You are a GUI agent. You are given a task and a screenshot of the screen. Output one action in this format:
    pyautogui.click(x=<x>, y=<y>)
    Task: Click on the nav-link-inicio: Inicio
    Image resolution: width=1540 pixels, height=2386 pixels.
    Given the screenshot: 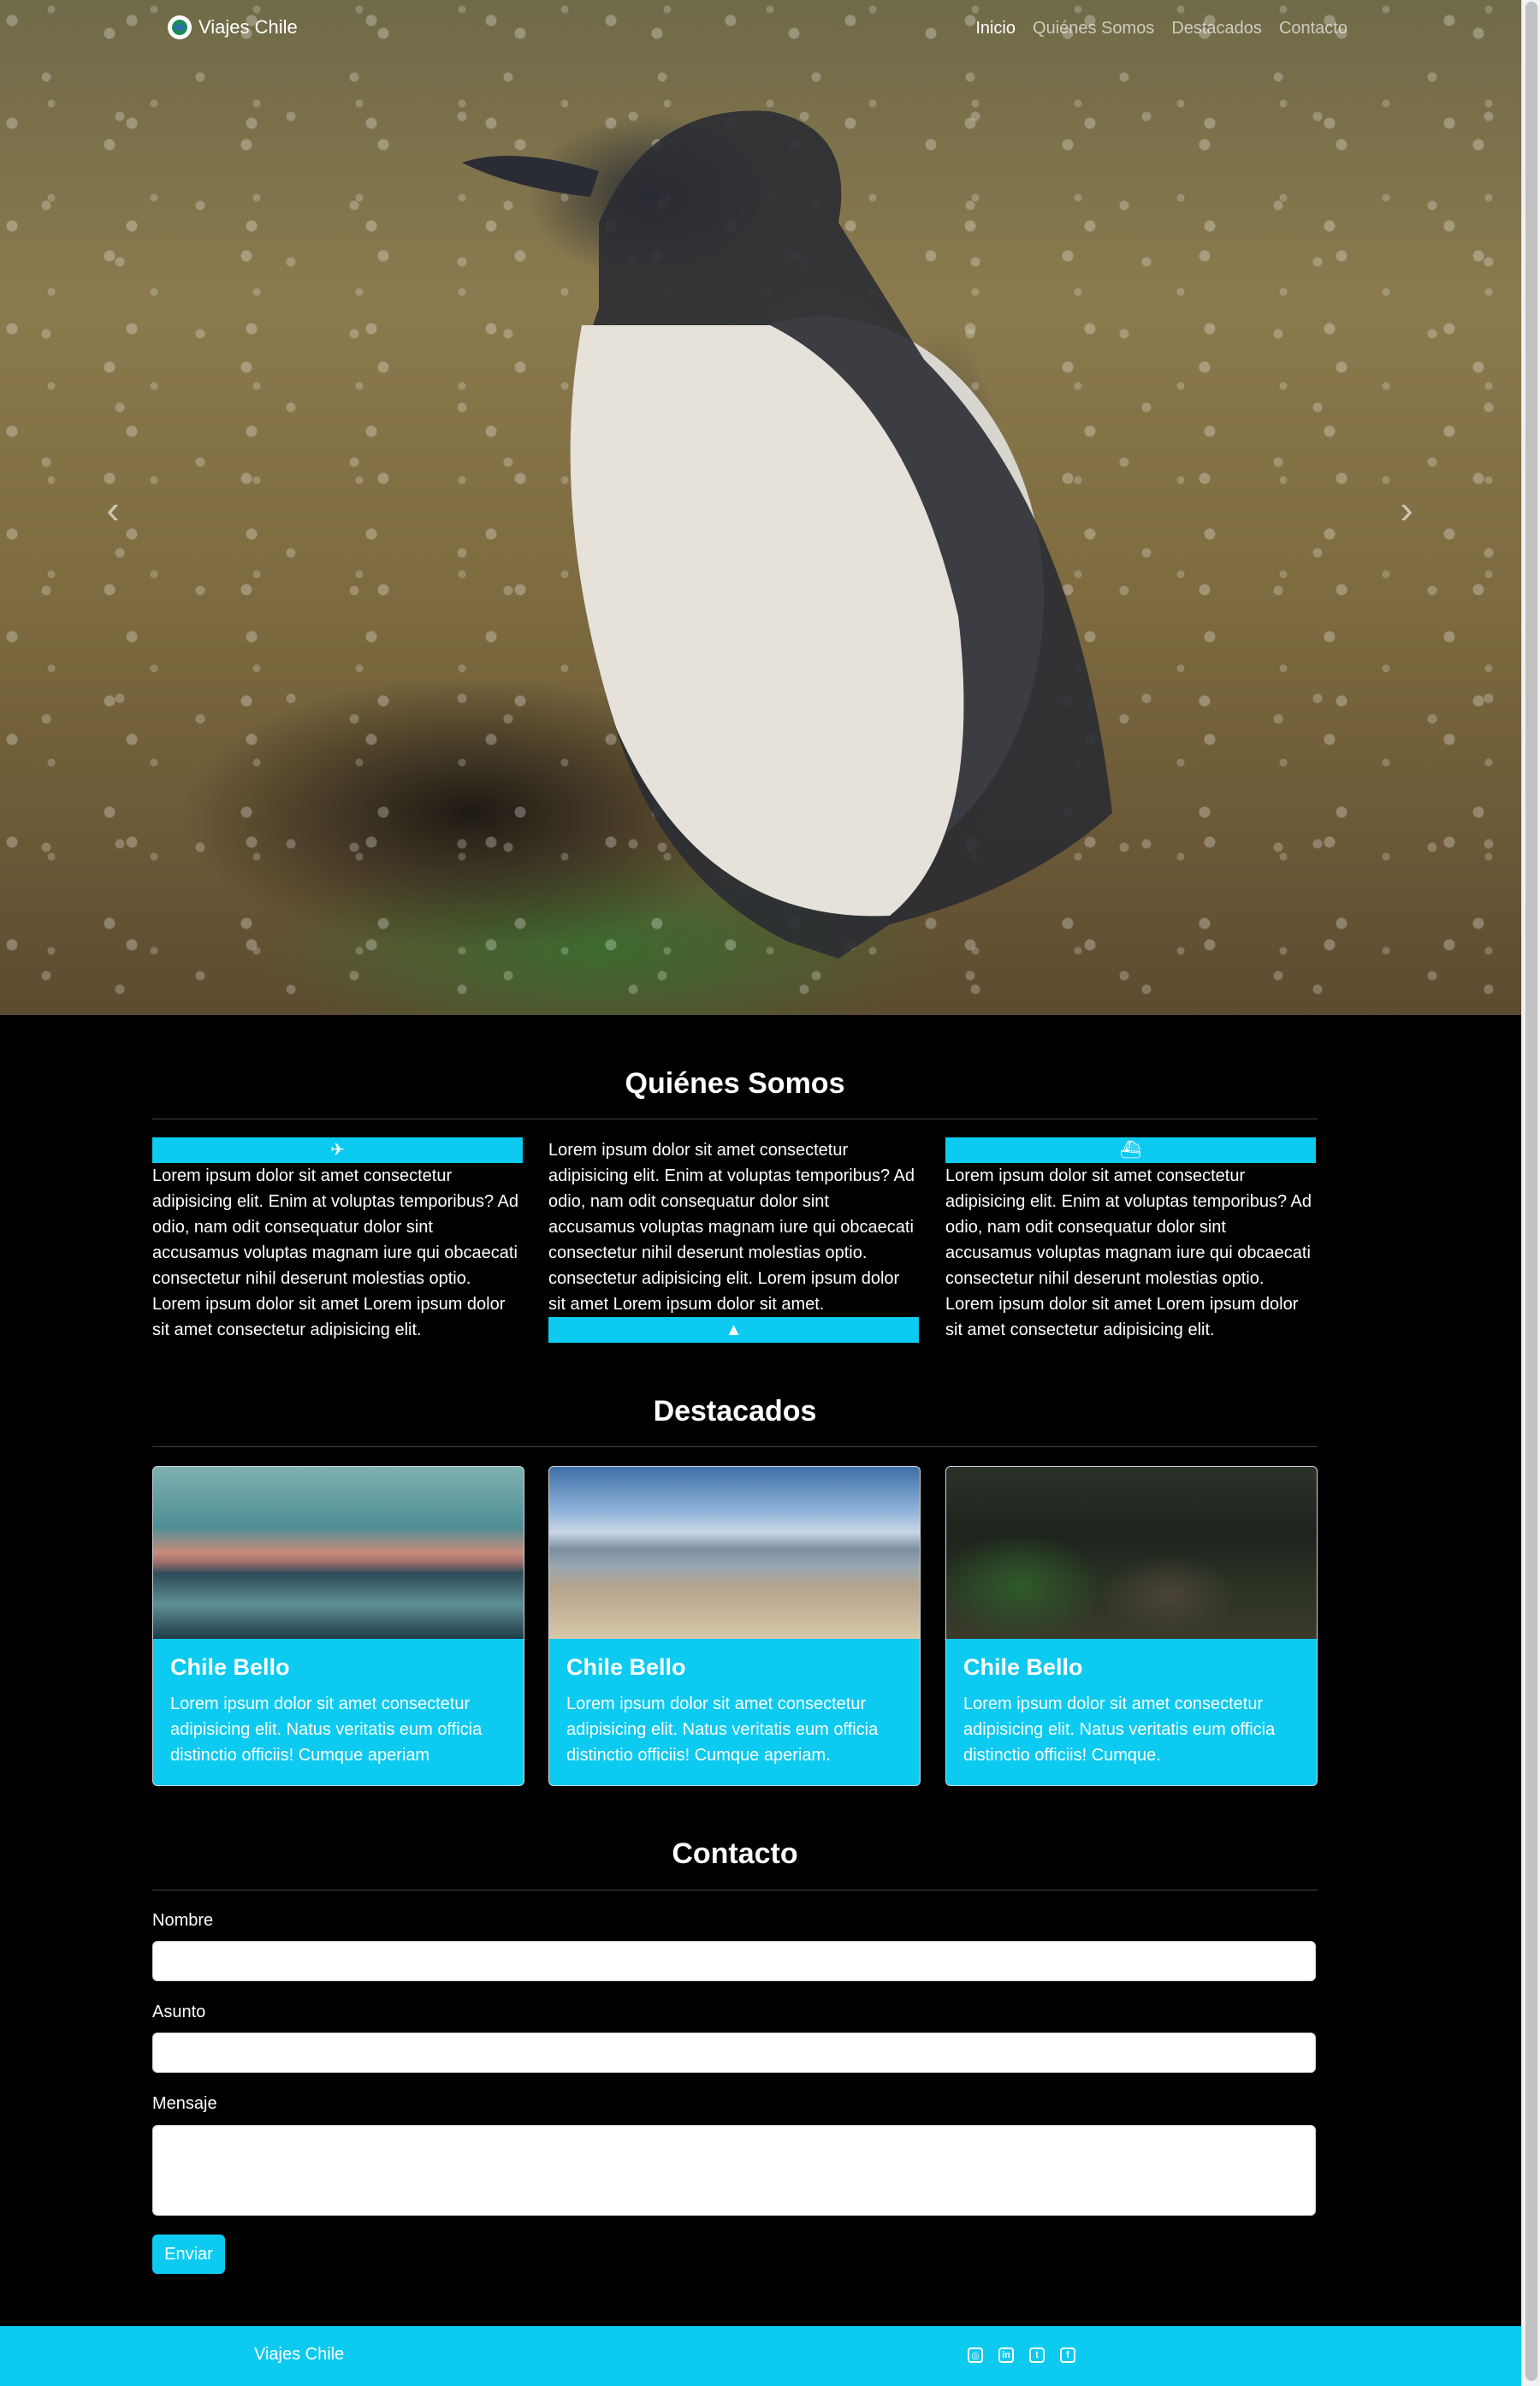 What is the action you would take?
    pyautogui.click(x=995, y=29)
    